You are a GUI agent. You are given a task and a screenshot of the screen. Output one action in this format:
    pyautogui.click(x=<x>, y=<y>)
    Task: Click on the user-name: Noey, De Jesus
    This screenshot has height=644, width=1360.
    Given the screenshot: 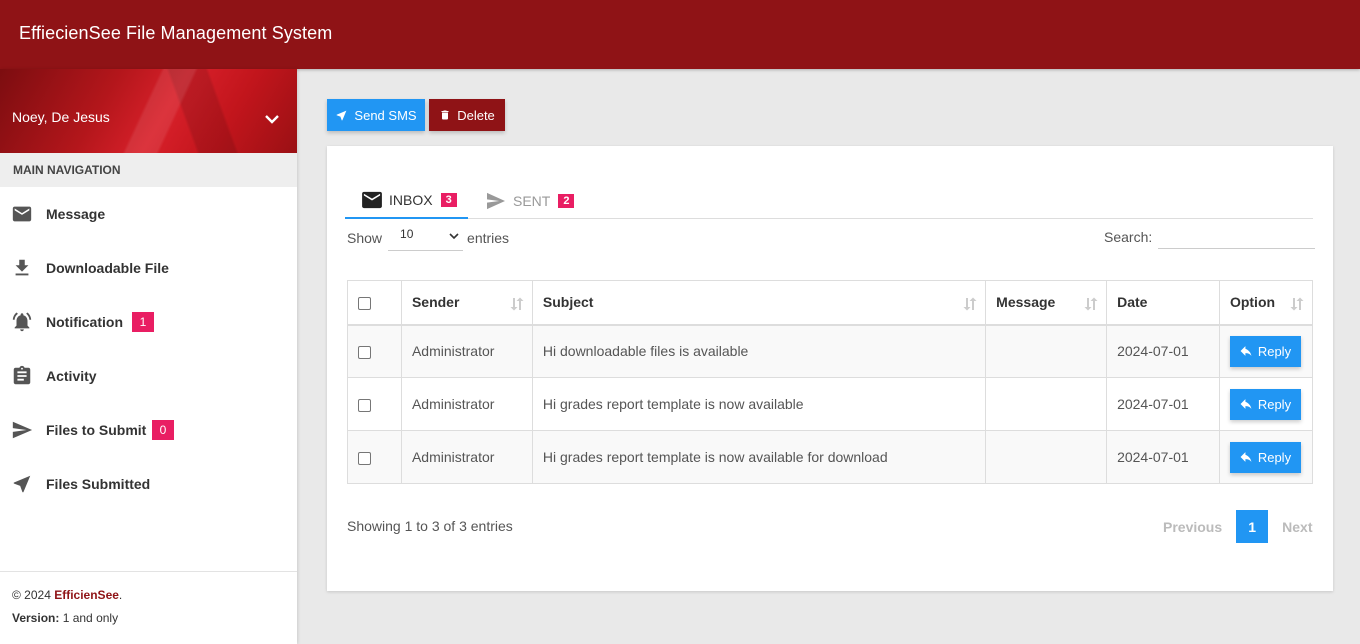 What is the action you would take?
    pyautogui.click(x=61, y=117)
    